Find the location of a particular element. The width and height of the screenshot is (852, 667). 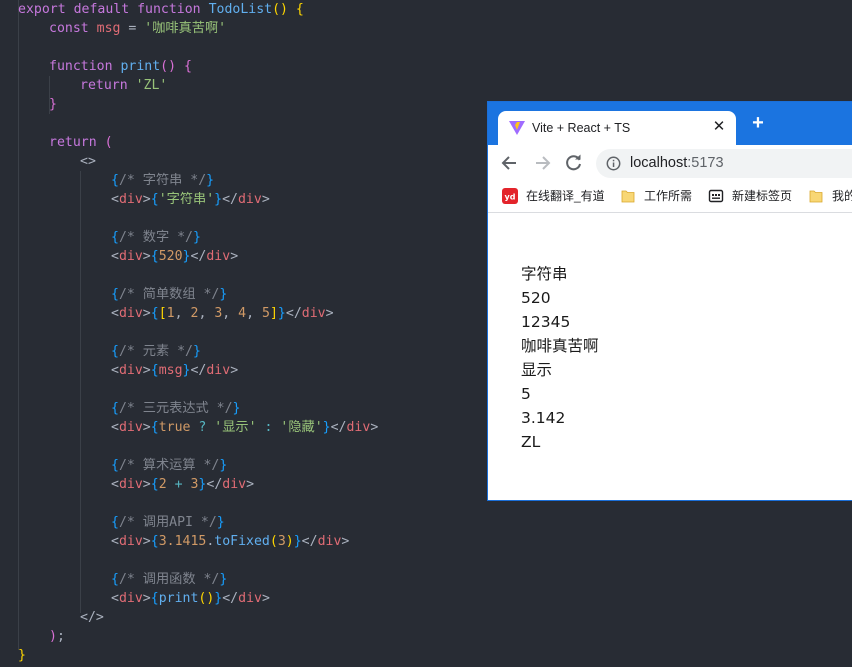

code-token: [ is located at coordinates (162, 313).